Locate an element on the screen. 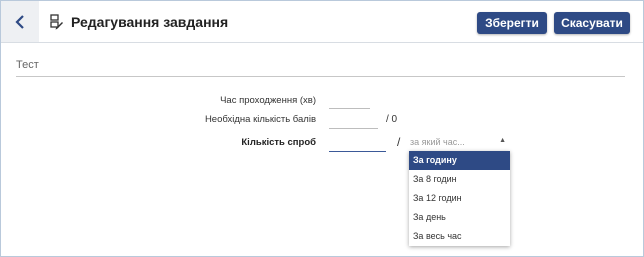 The height and width of the screenshot is (257, 644). back-button is located at coordinates (20, 21).